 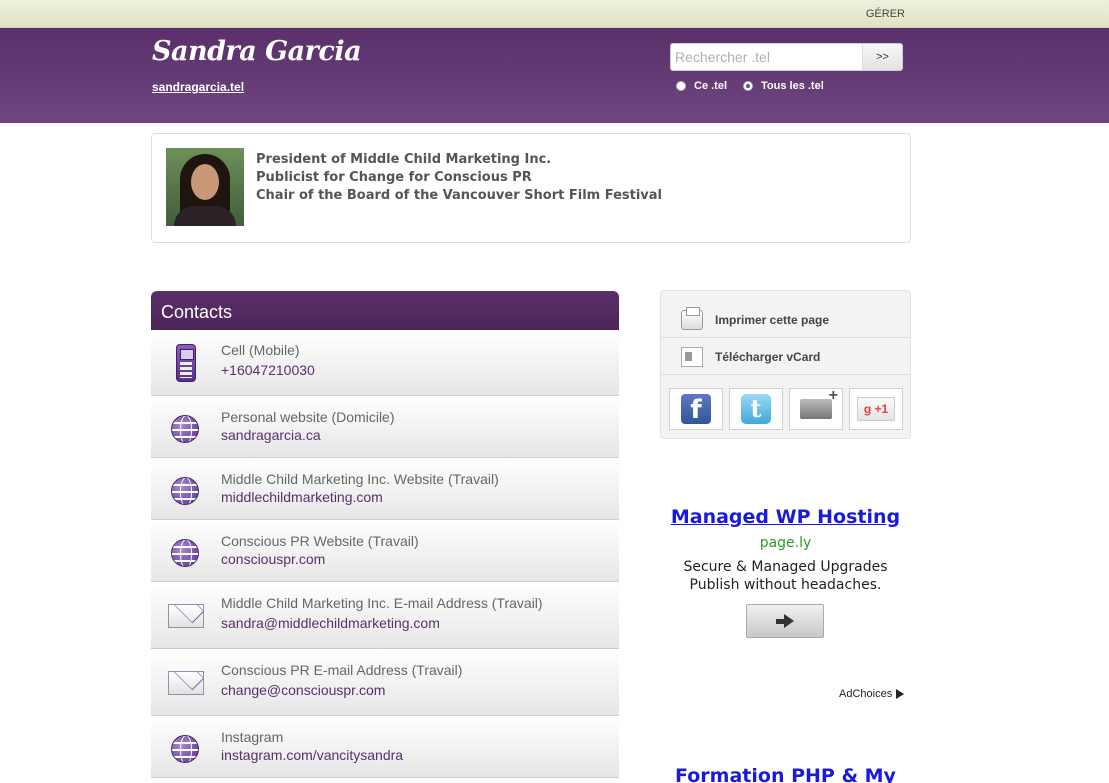 I want to click on facebook-icon: f, so click(x=696, y=409).